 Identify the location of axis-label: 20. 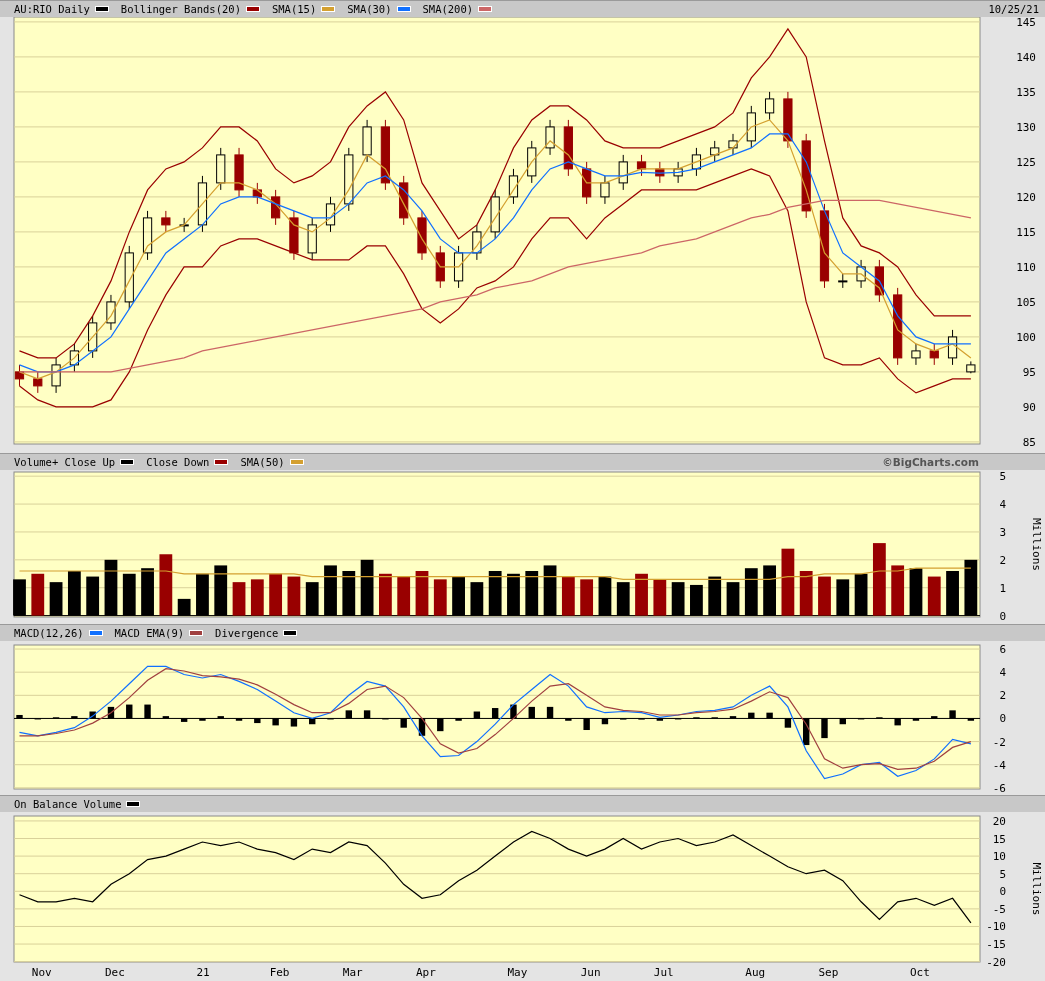
(999, 821).